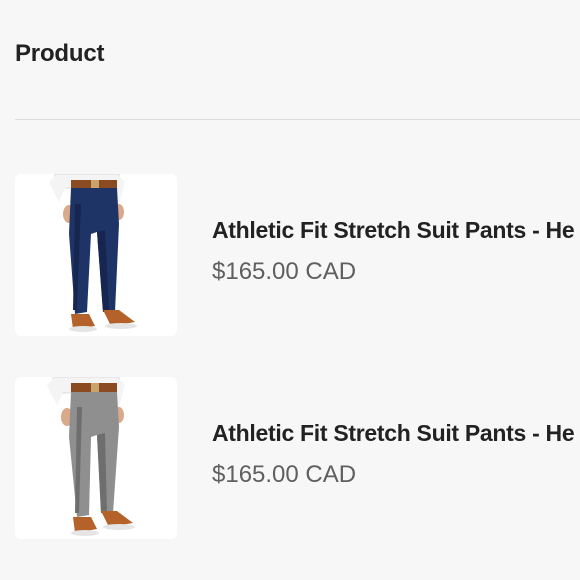 This screenshot has width=580, height=580. What do you see at coordinates (60, 53) in the screenshot?
I see `page-title: Product` at bounding box center [60, 53].